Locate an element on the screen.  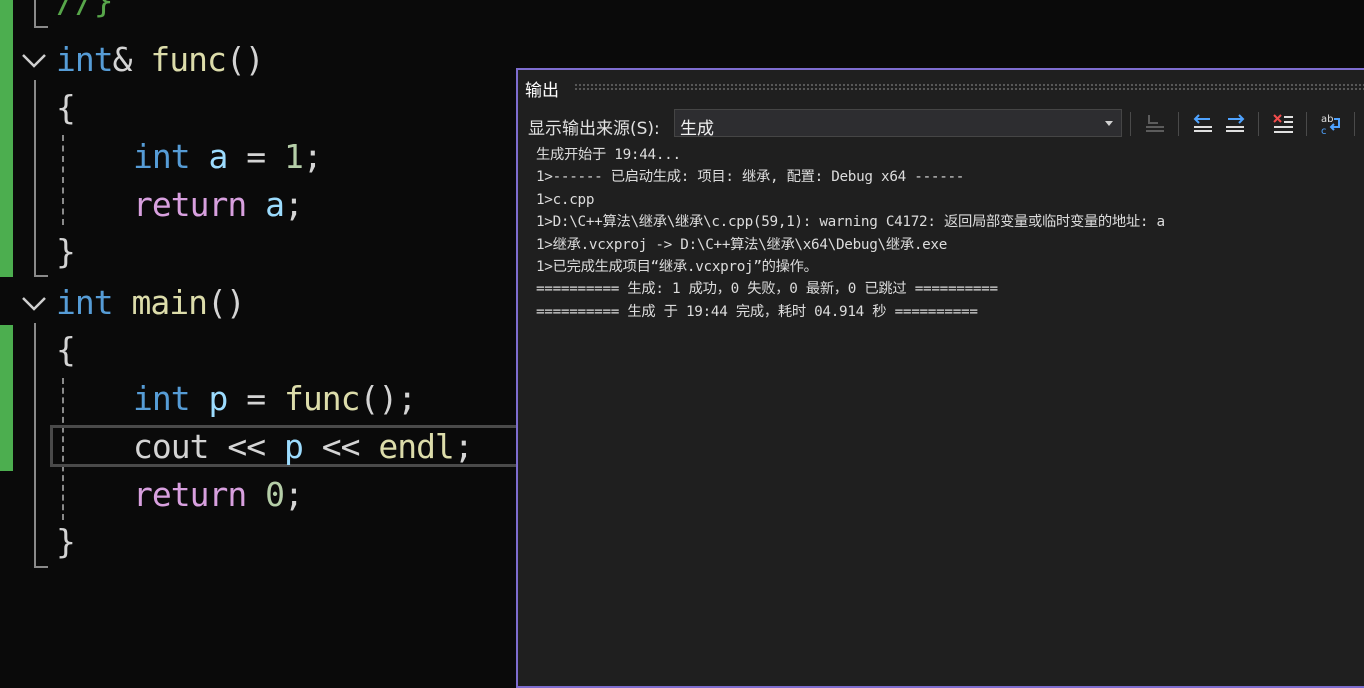
output-toolbar: 显示输出来源(S): 生成 ab c is located at coordinates (941, 124).